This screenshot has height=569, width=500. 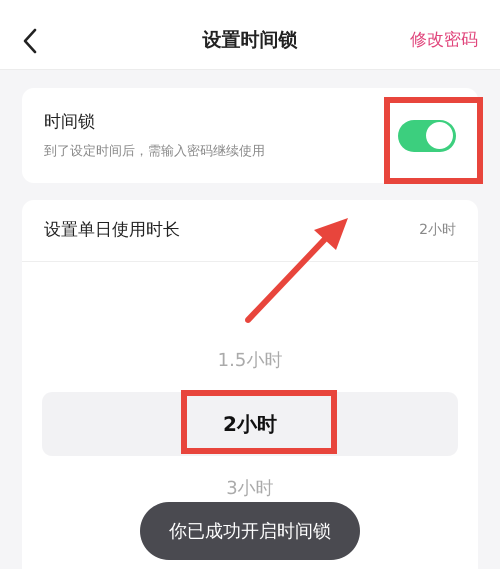 I want to click on page-title: 设置时间锁, so click(x=250, y=41).